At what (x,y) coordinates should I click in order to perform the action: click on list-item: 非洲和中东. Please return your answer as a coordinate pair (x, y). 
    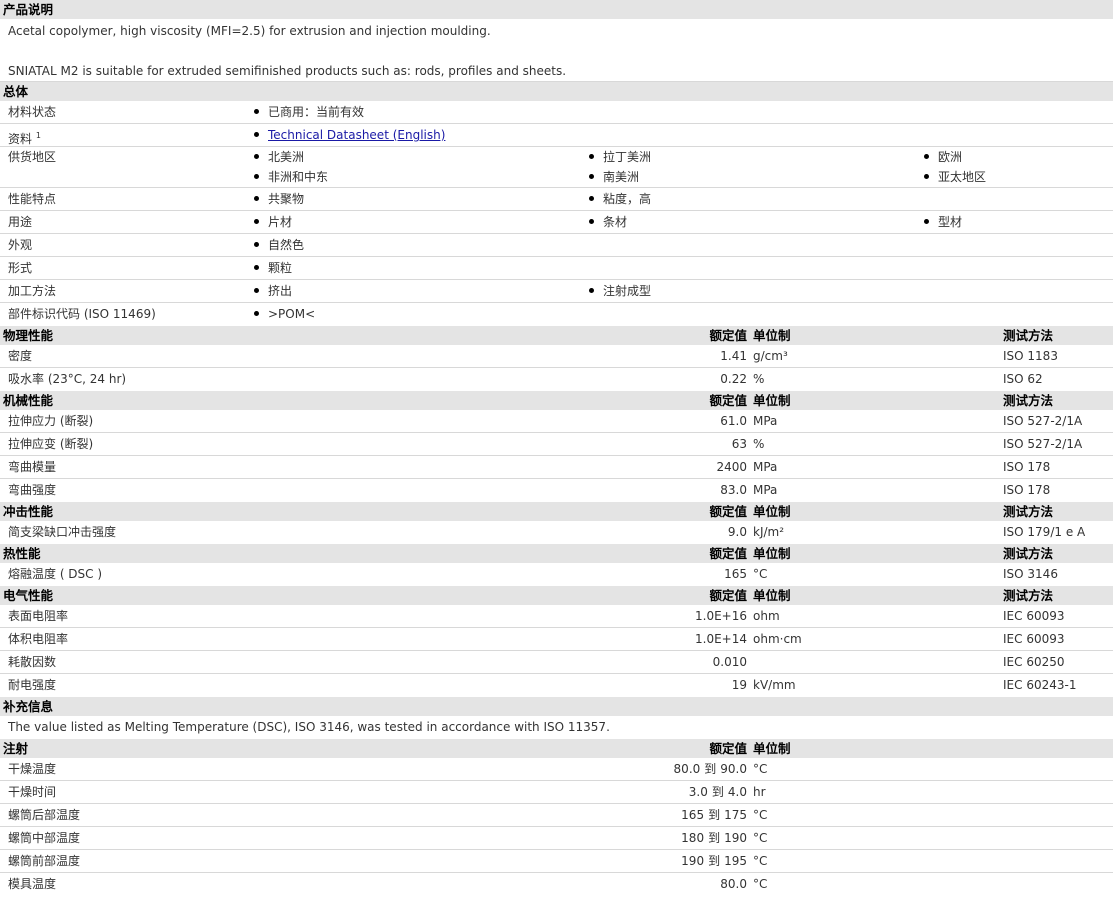
    Looking at the image, I should click on (291, 177).